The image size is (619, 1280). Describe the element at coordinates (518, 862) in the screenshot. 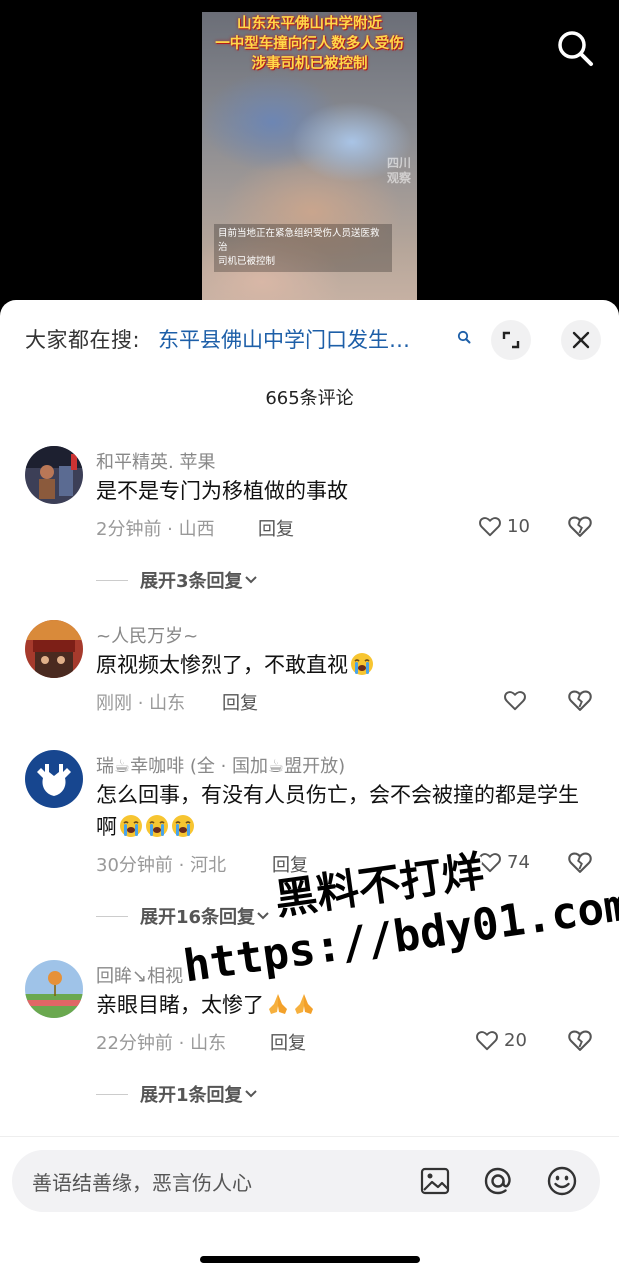

I see `like-count: 74` at that location.